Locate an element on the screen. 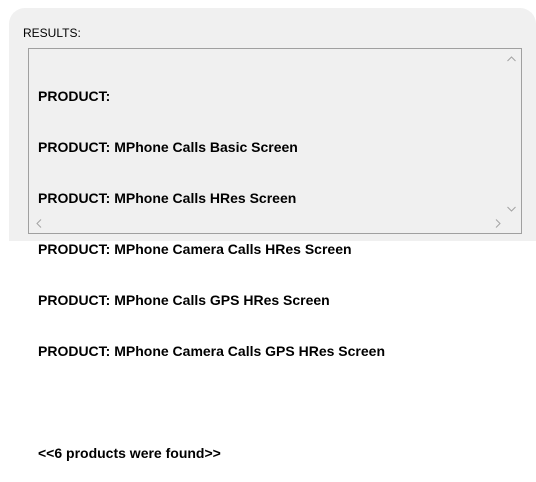 The height and width of the screenshot is (482, 536). chevron-right-icon is located at coordinates (498, 223).